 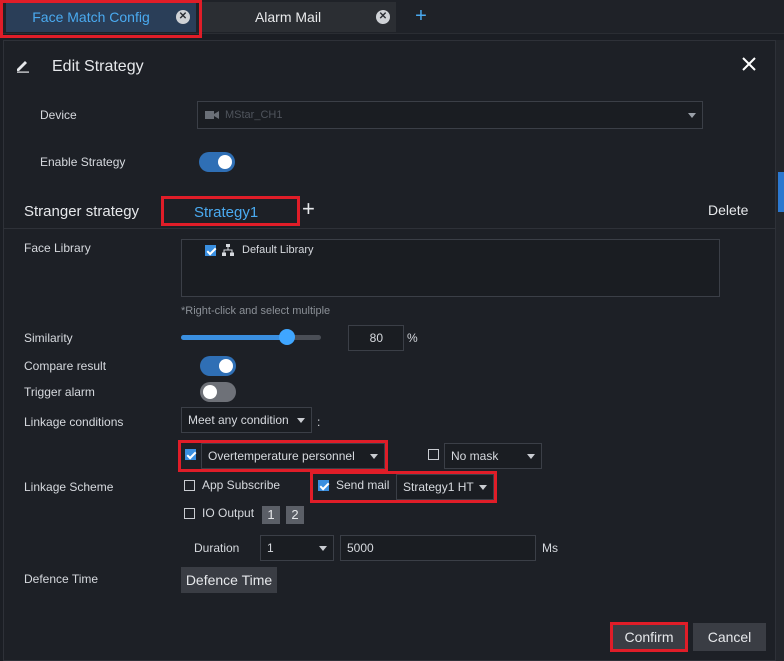 What do you see at coordinates (308, 209) in the screenshot?
I see `add-strategy-icon: +` at bounding box center [308, 209].